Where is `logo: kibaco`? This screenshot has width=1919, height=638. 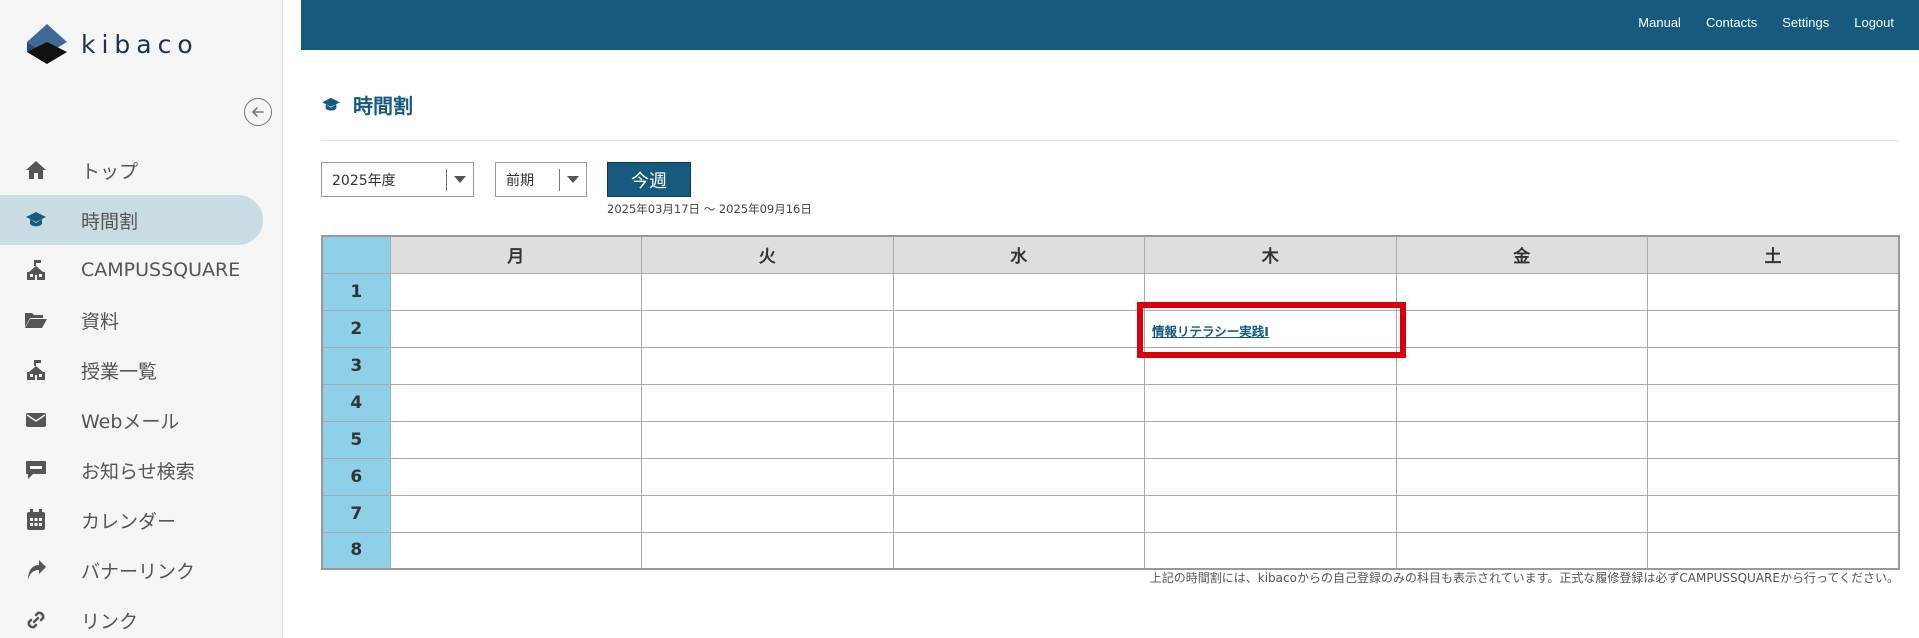 logo: kibaco is located at coordinates (113, 44).